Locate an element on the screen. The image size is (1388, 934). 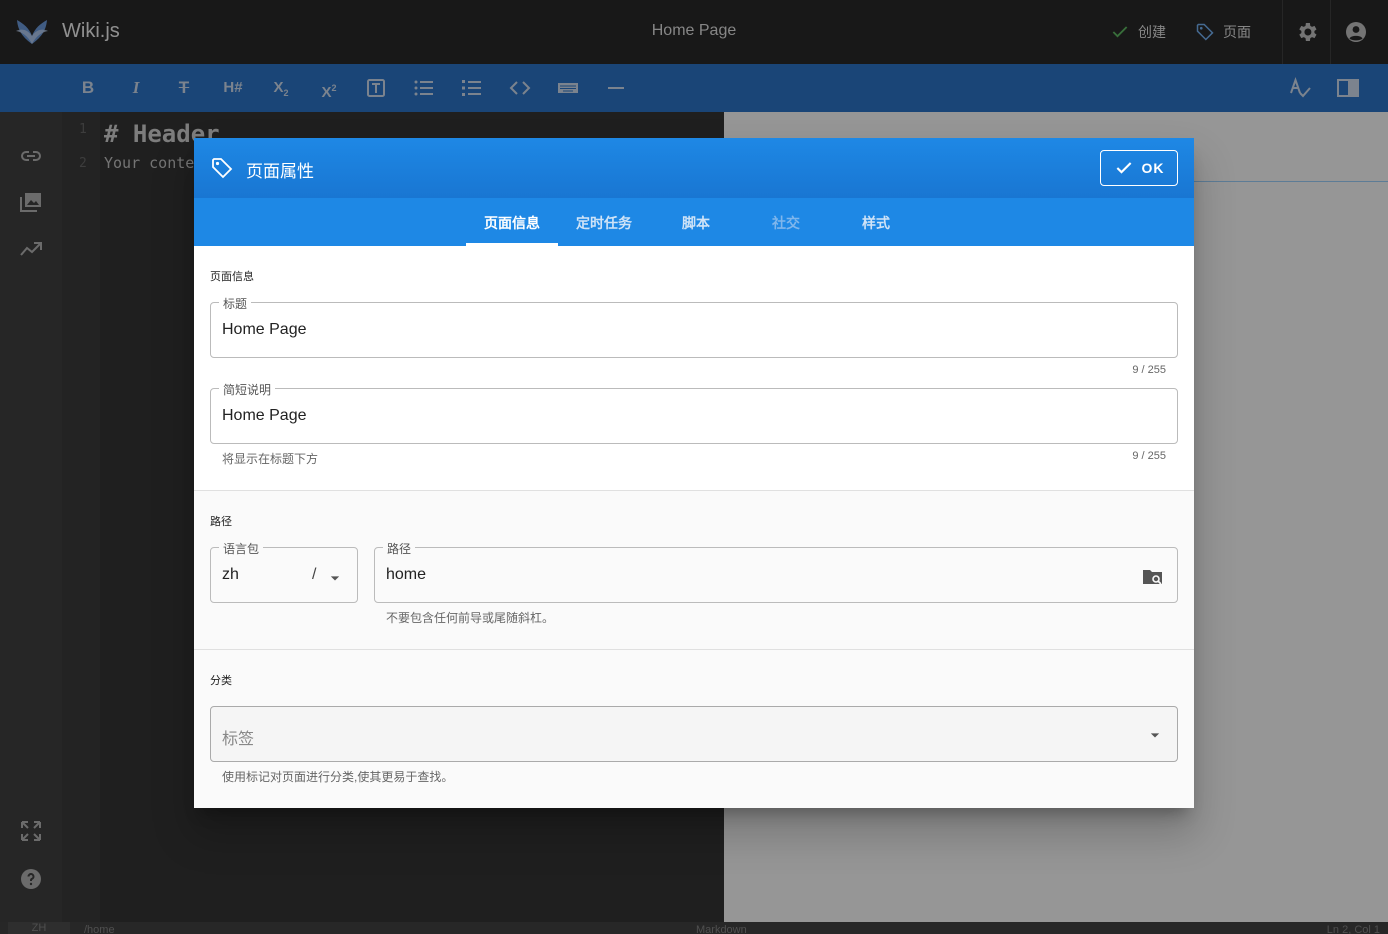
path-field: 路径 home is located at coordinates (776, 571).